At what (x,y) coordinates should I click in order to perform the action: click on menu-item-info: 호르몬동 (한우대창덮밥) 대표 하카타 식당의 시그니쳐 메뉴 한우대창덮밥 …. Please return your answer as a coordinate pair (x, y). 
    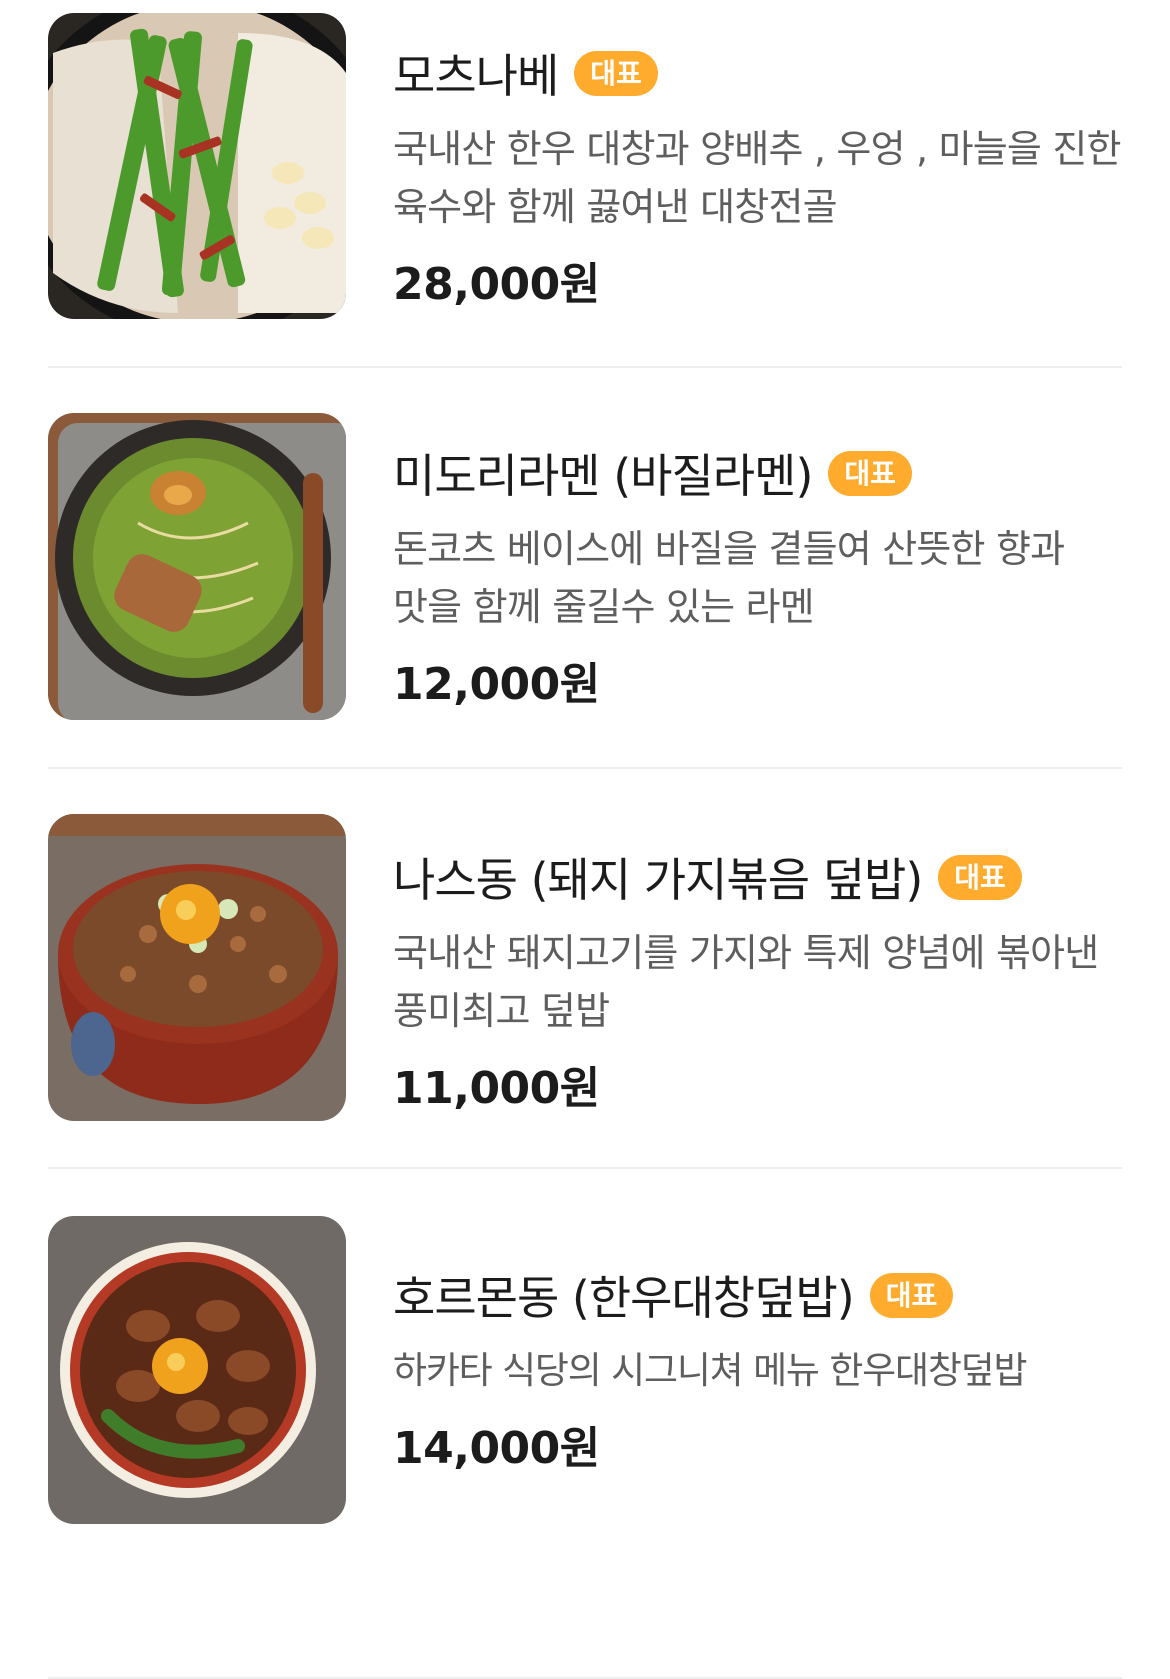
    Looking at the image, I should click on (757, 1369).